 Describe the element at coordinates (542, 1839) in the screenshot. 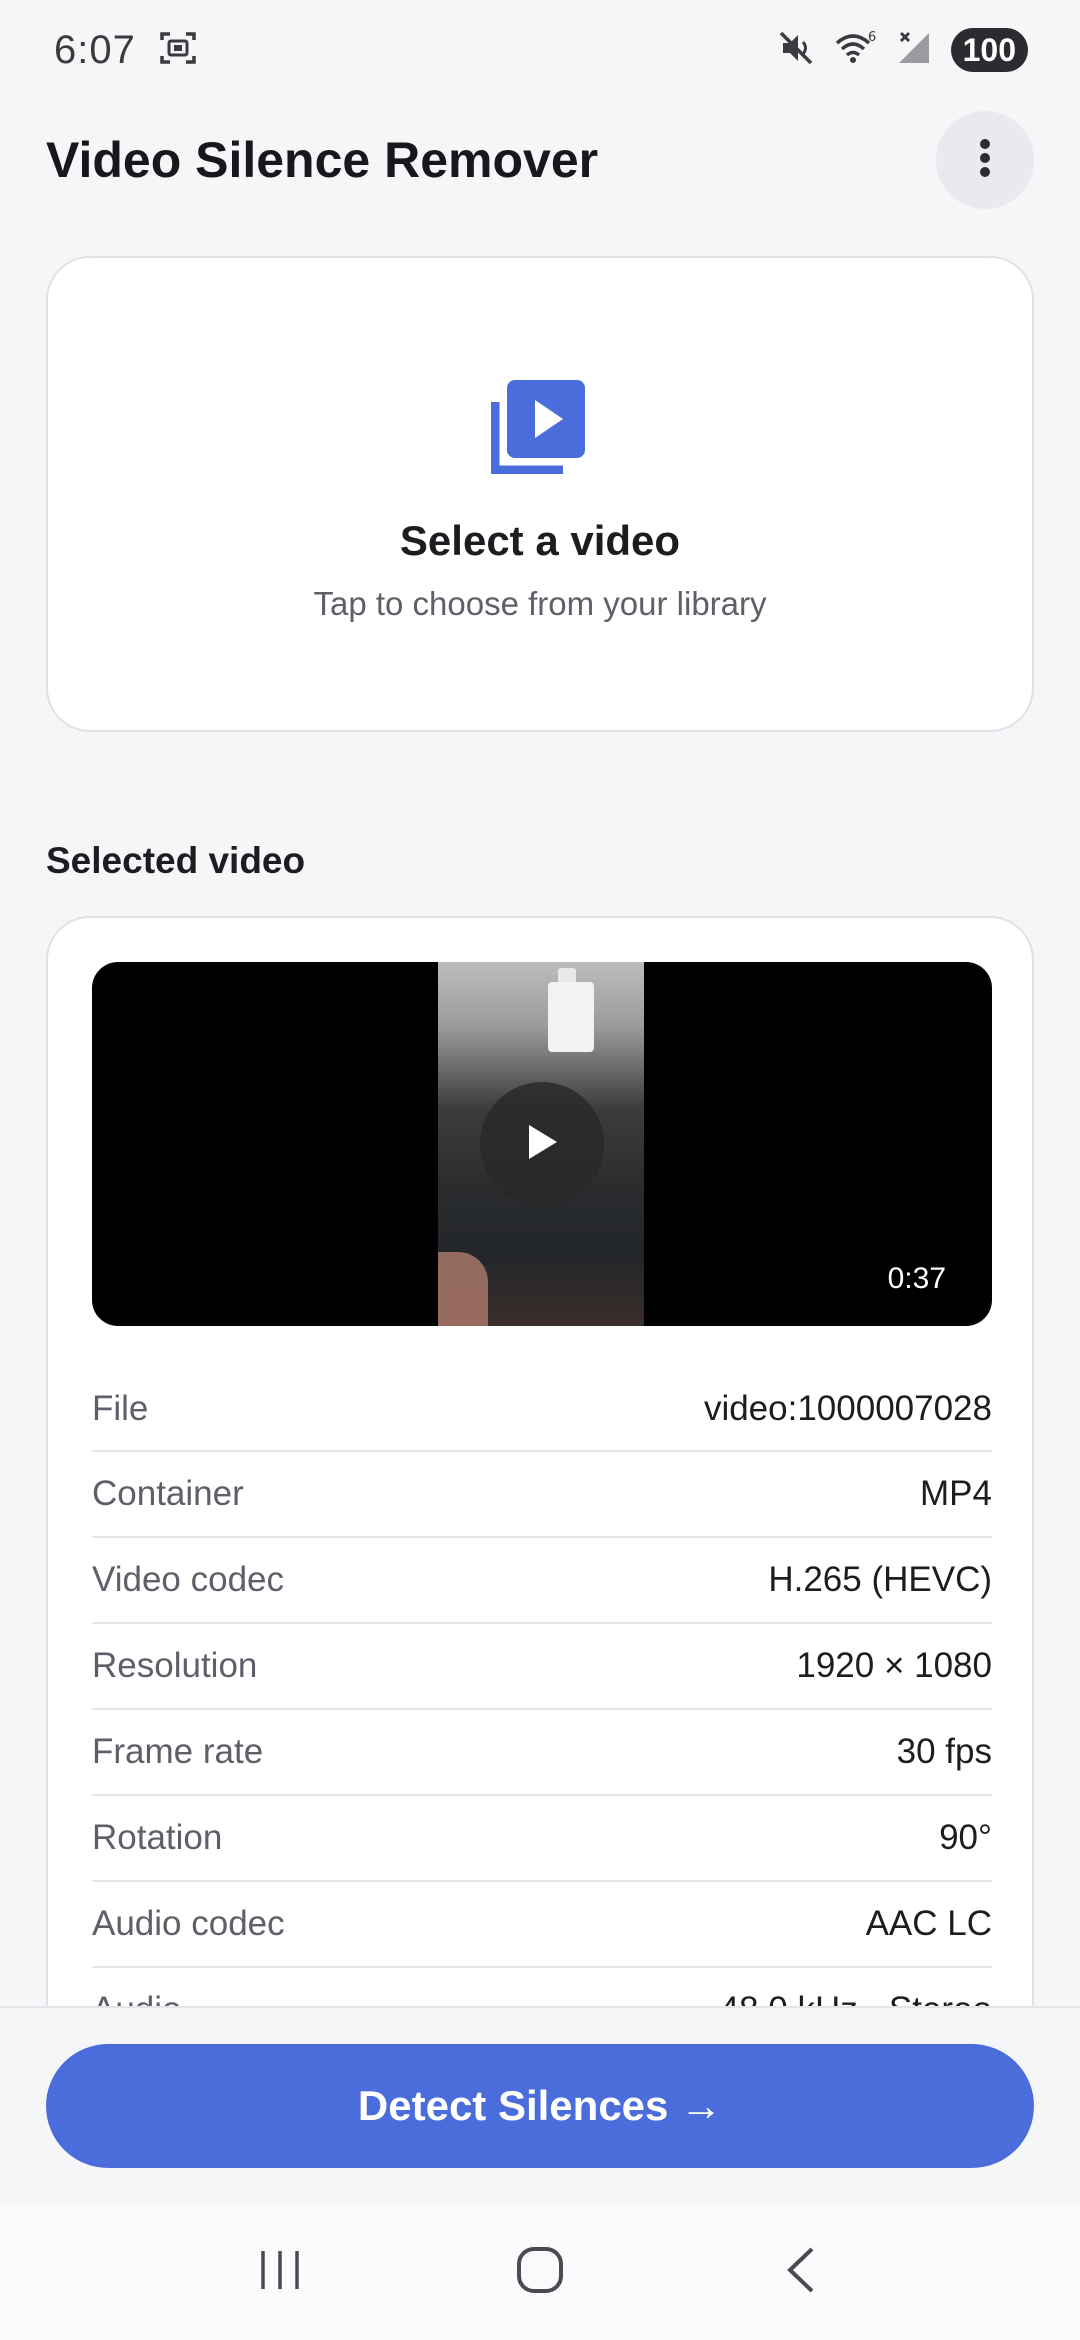

I see `detail-row-rotation: Rotation 90°` at that location.